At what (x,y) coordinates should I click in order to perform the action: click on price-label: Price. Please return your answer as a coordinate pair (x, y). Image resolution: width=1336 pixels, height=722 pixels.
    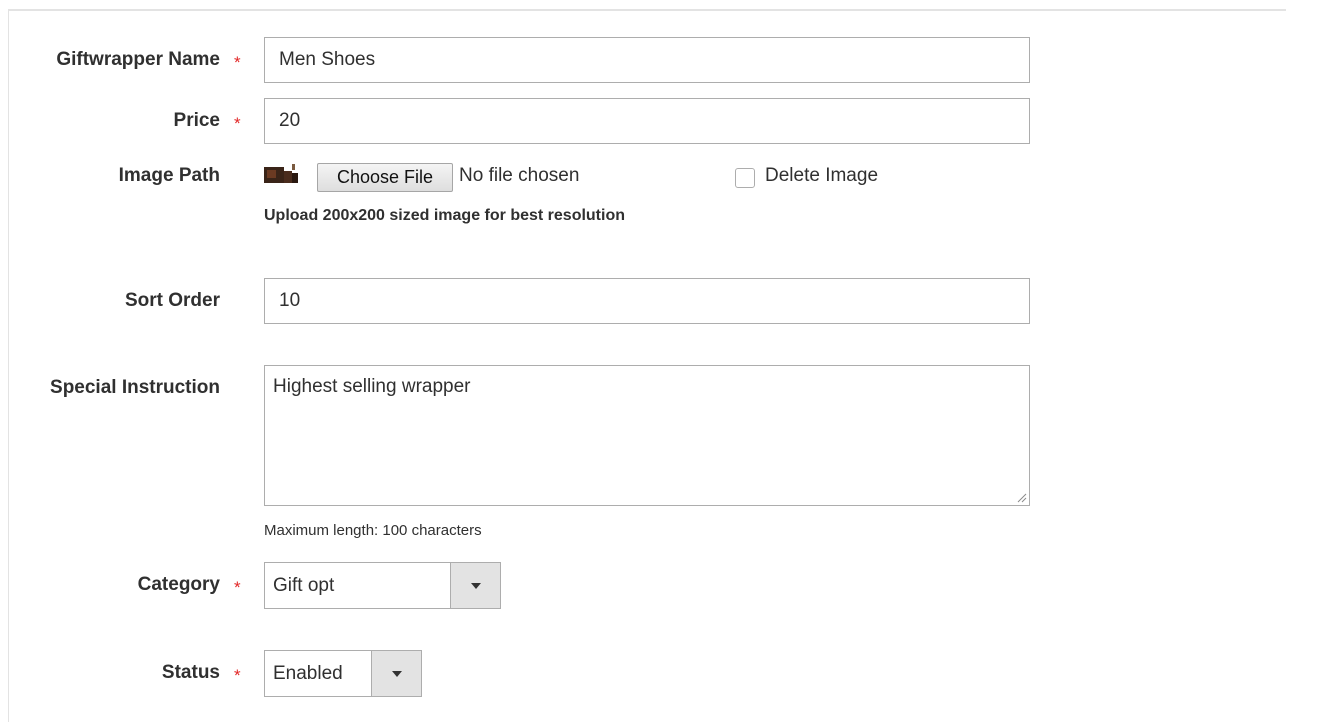
    Looking at the image, I should click on (196, 120).